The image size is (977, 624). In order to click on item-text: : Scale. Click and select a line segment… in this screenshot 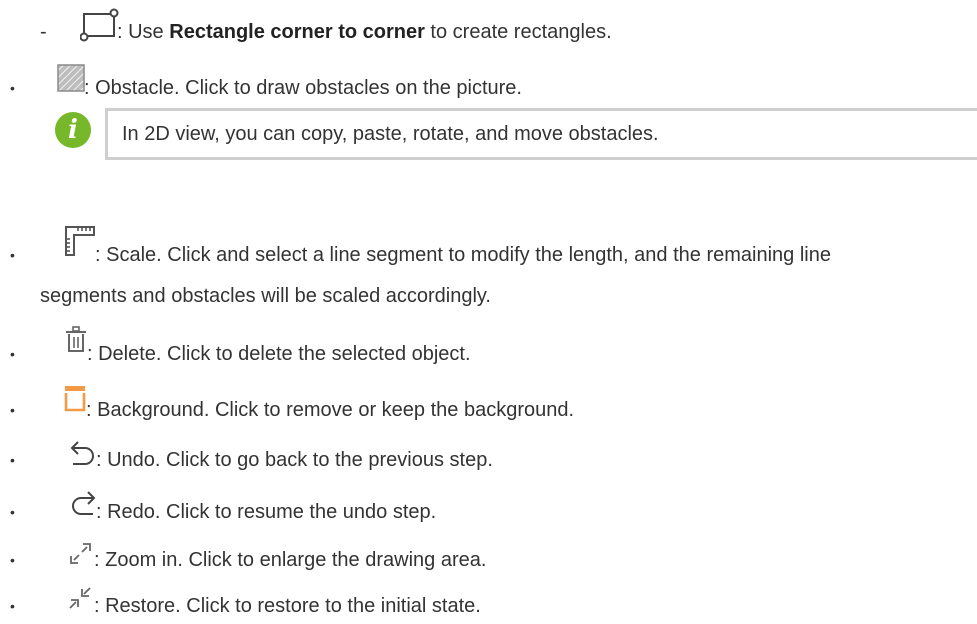, I will do `click(463, 255)`.